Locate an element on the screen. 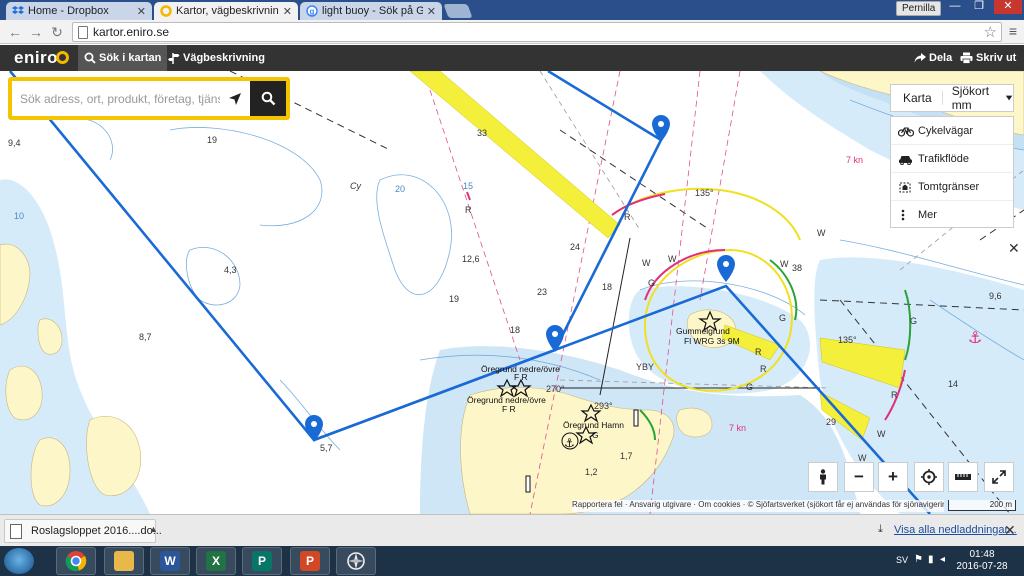 The width and height of the screenshot is (1024, 576). directions-button: Vägbeskrivning is located at coordinates (216, 58).